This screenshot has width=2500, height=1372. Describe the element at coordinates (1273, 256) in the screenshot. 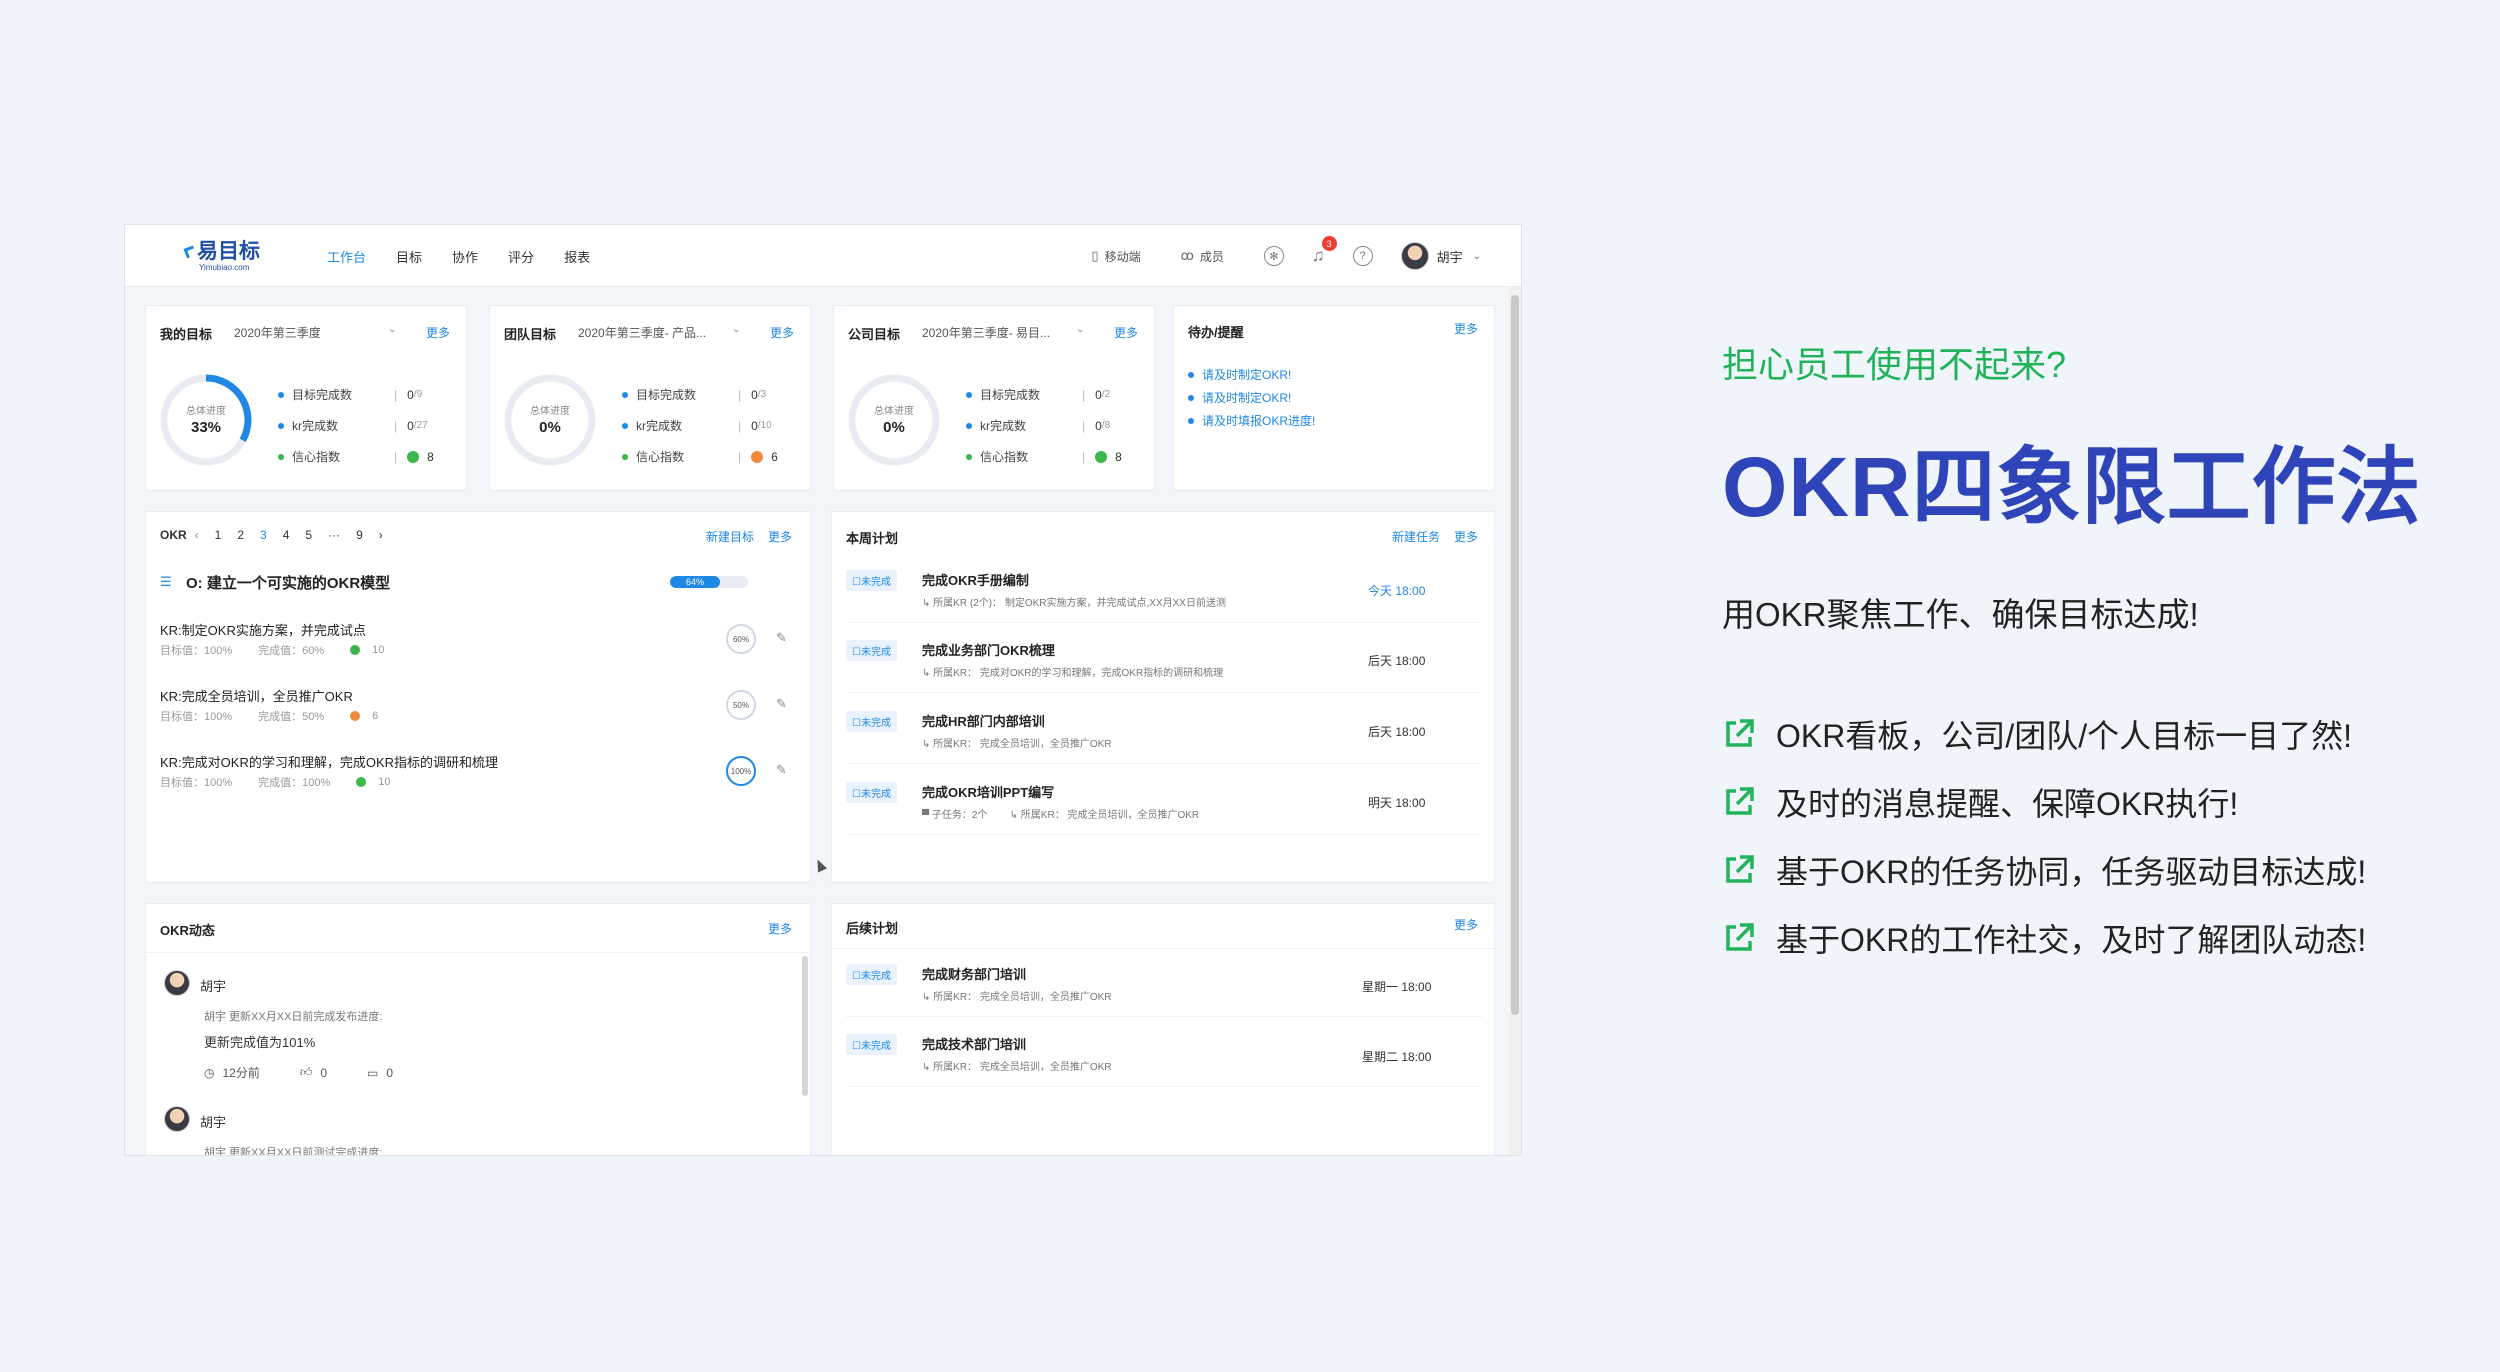

I see `aperture-icon: ✻` at that location.